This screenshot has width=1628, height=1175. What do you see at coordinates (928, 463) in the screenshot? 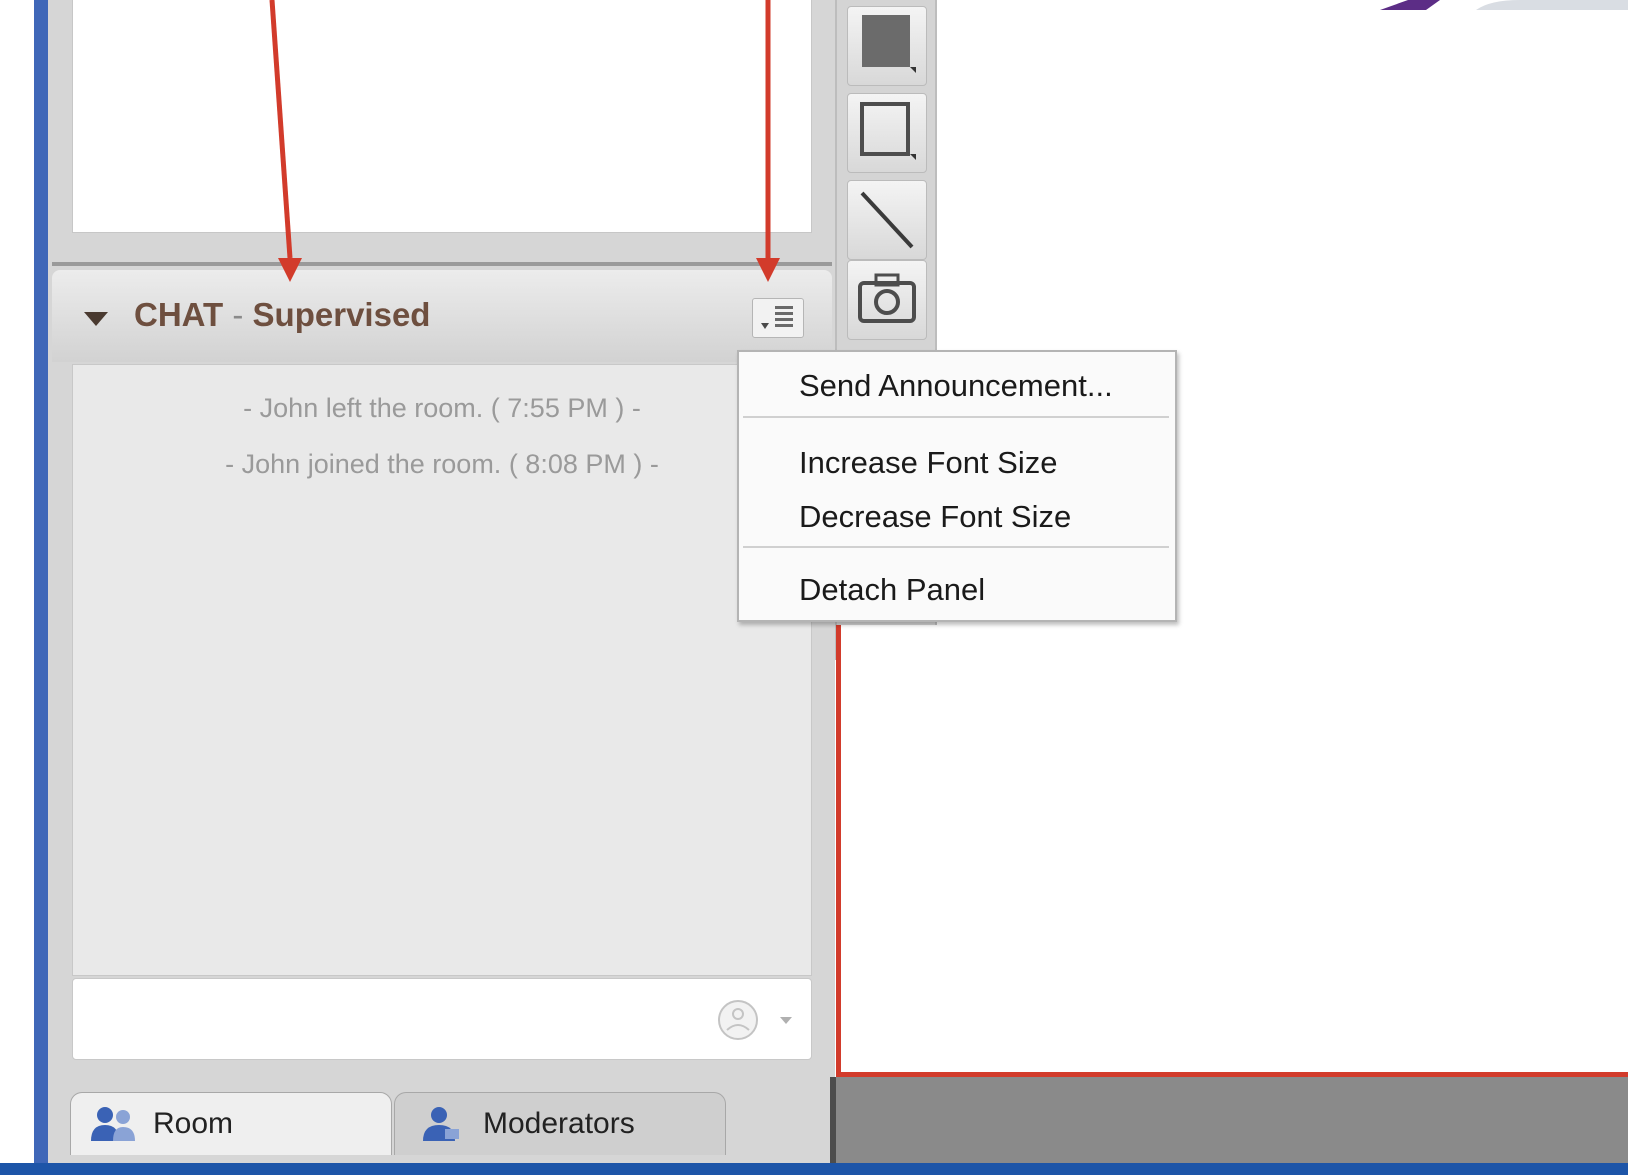
I see `menu-item-increase-font-size: Increase Font Size` at bounding box center [928, 463].